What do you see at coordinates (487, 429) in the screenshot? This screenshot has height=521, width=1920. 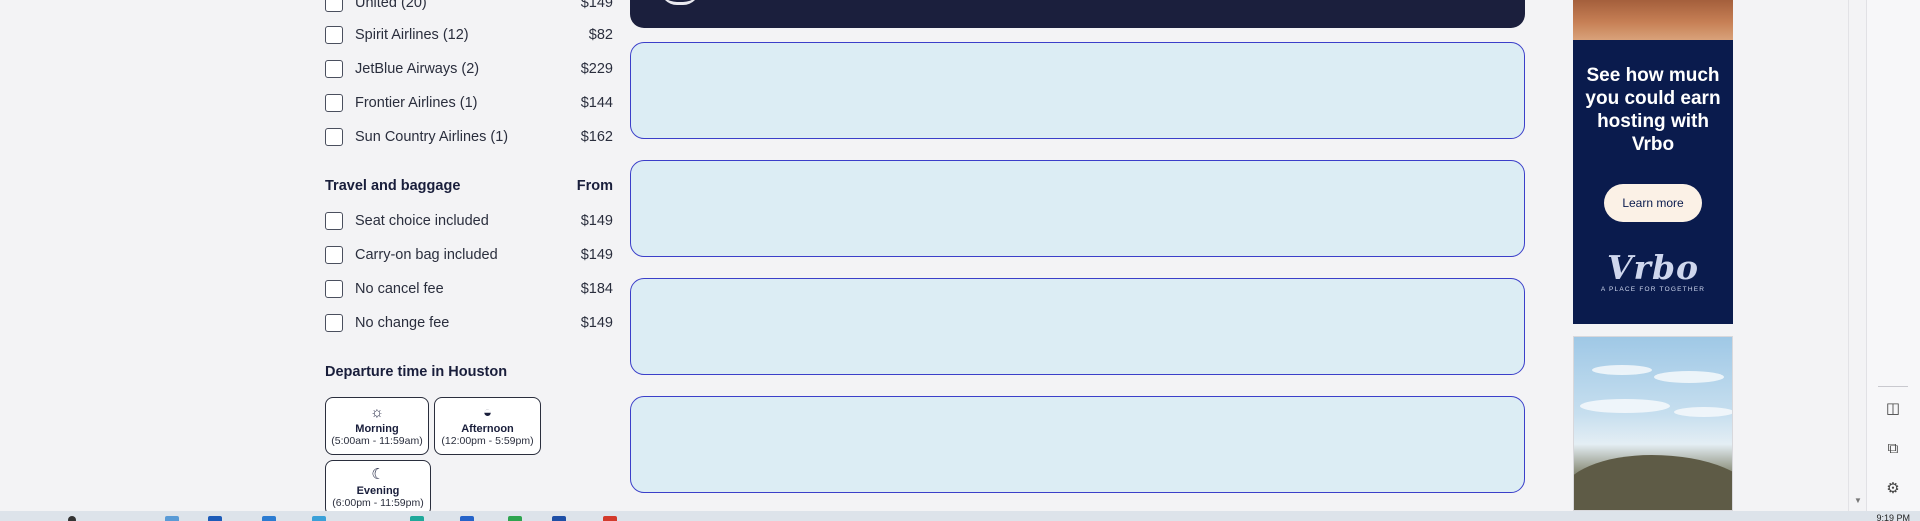 I see `tile-title: Afternoon` at bounding box center [487, 429].